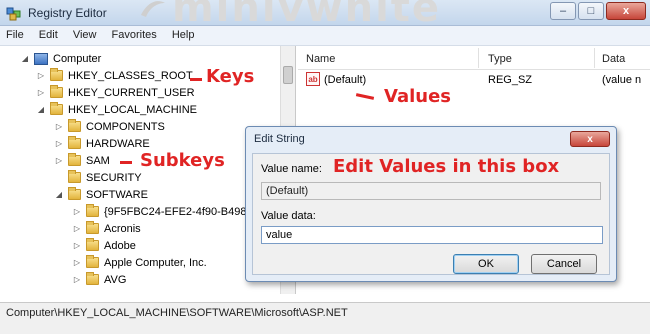  I want to click on scrollbar-thumb, so click(288, 75).